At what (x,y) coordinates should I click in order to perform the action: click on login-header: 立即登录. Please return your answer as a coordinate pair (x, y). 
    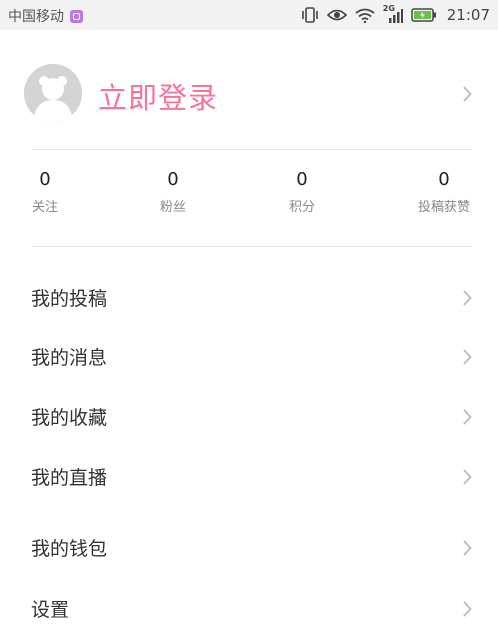
    Looking at the image, I should click on (249, 96).